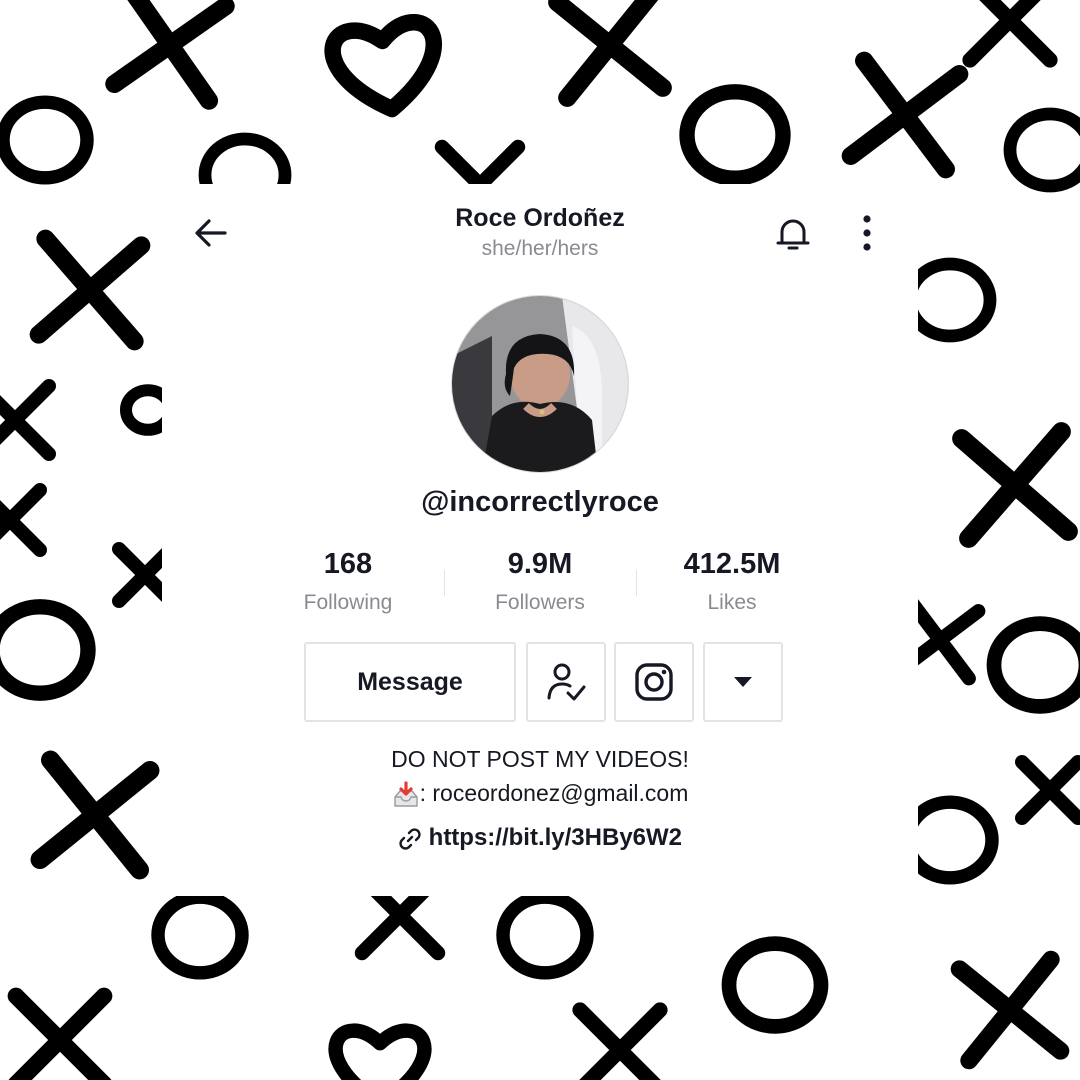 The image size is (1080, 1080). I want to click on stat-label: Following, so click(348, 602).